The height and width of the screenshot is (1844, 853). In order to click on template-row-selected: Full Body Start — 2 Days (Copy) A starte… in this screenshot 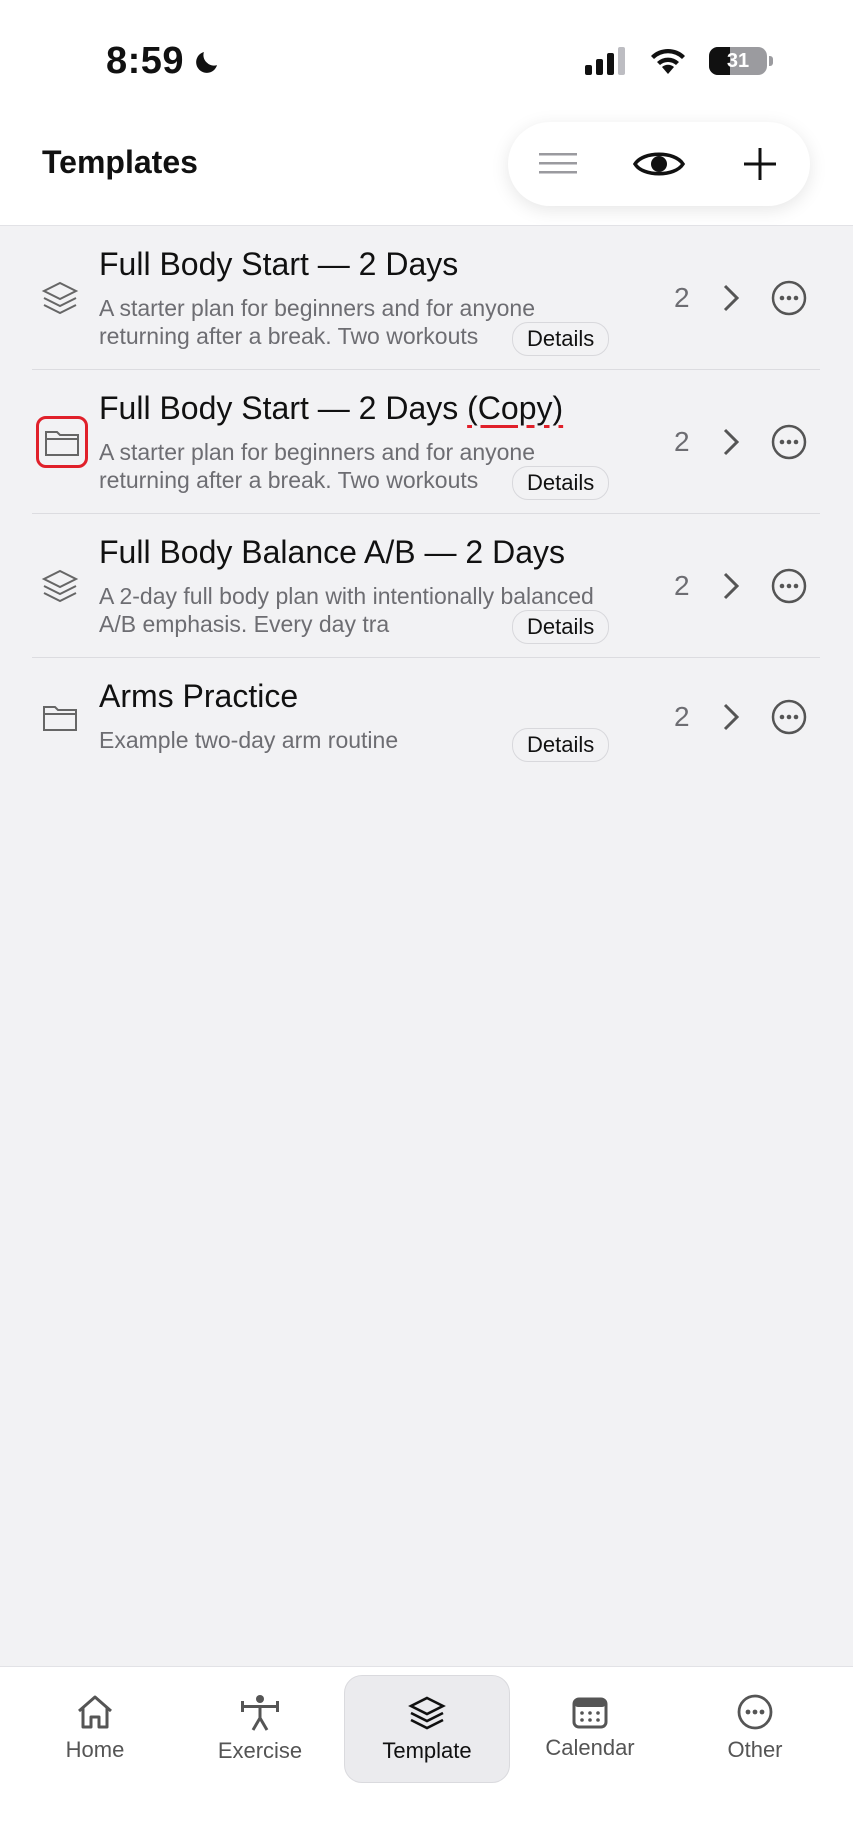, I will do `click(426, 442)`.